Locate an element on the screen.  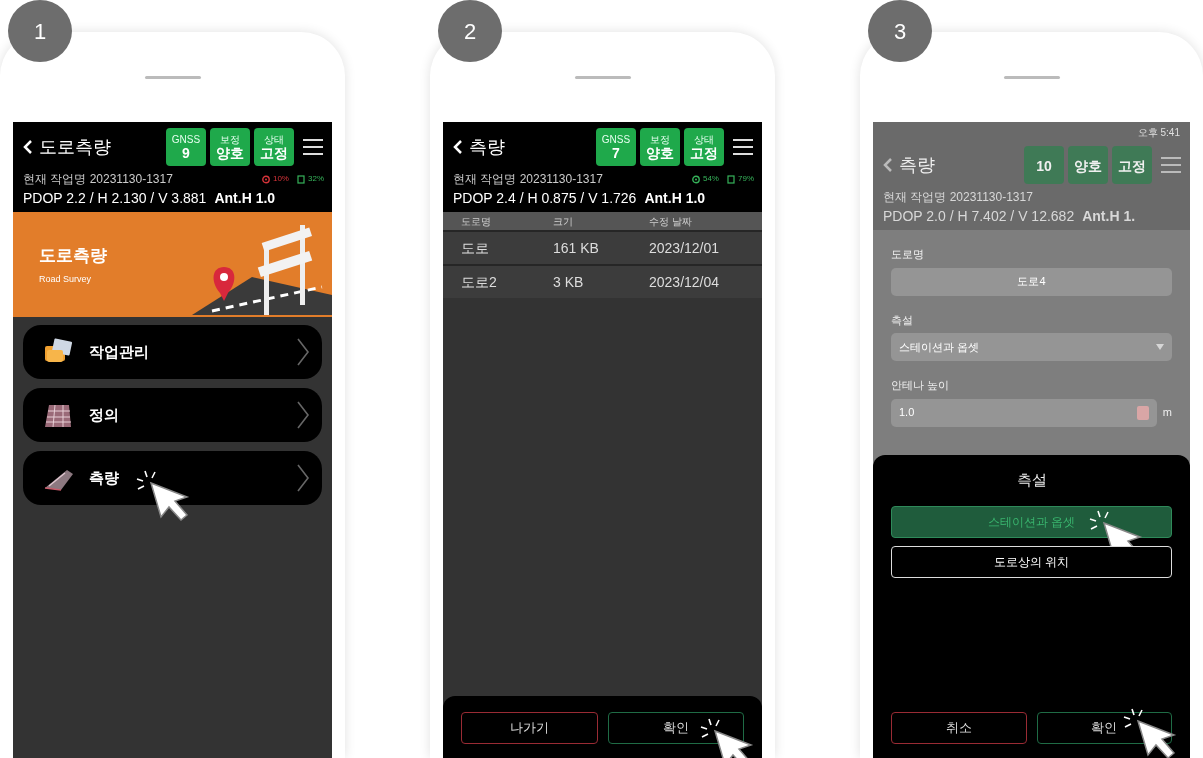
field-label: 도로명 is located at coordinates (908, 254).